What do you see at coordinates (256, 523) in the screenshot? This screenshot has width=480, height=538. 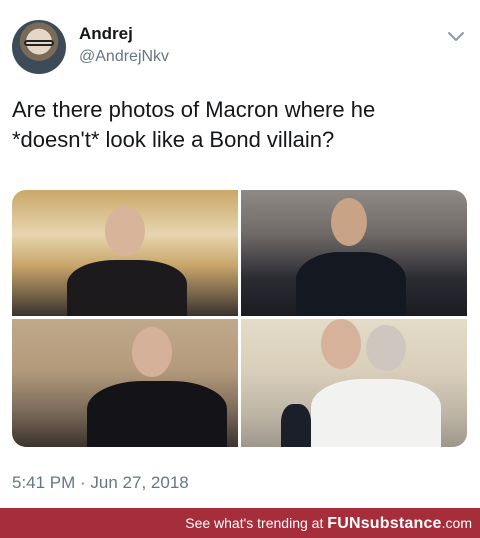 I see `banner-prefix: See what's trending at` at bounding box center [256, 523].